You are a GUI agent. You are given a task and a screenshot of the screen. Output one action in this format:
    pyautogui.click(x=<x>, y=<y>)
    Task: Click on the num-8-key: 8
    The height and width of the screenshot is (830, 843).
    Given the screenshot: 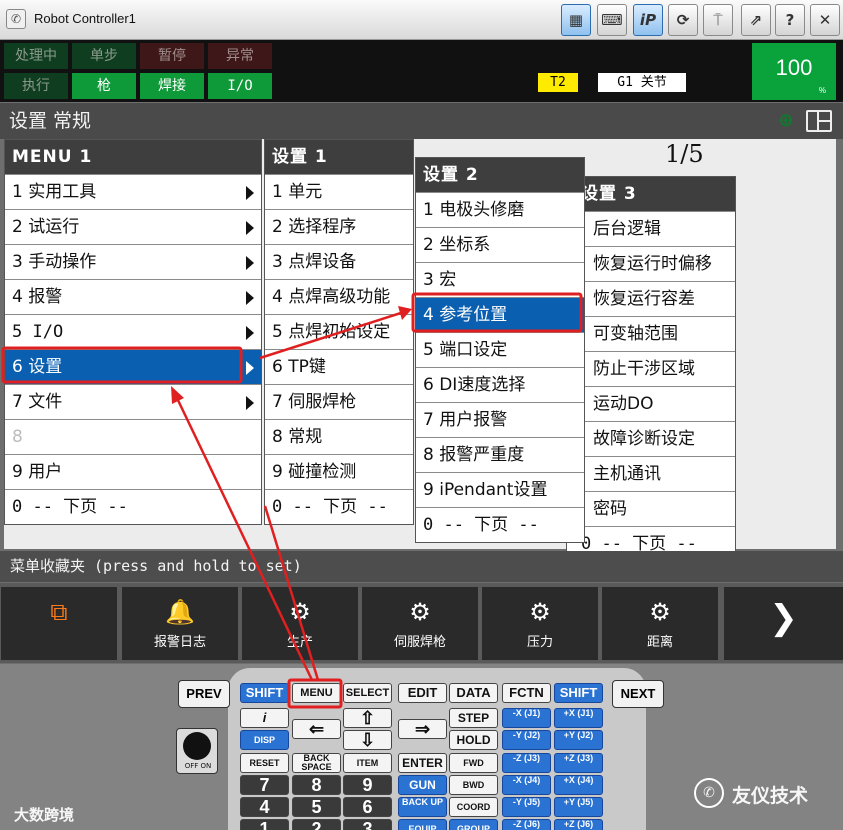 What is the action you would take?
    pyautogui.click(x=316, y=785)
    